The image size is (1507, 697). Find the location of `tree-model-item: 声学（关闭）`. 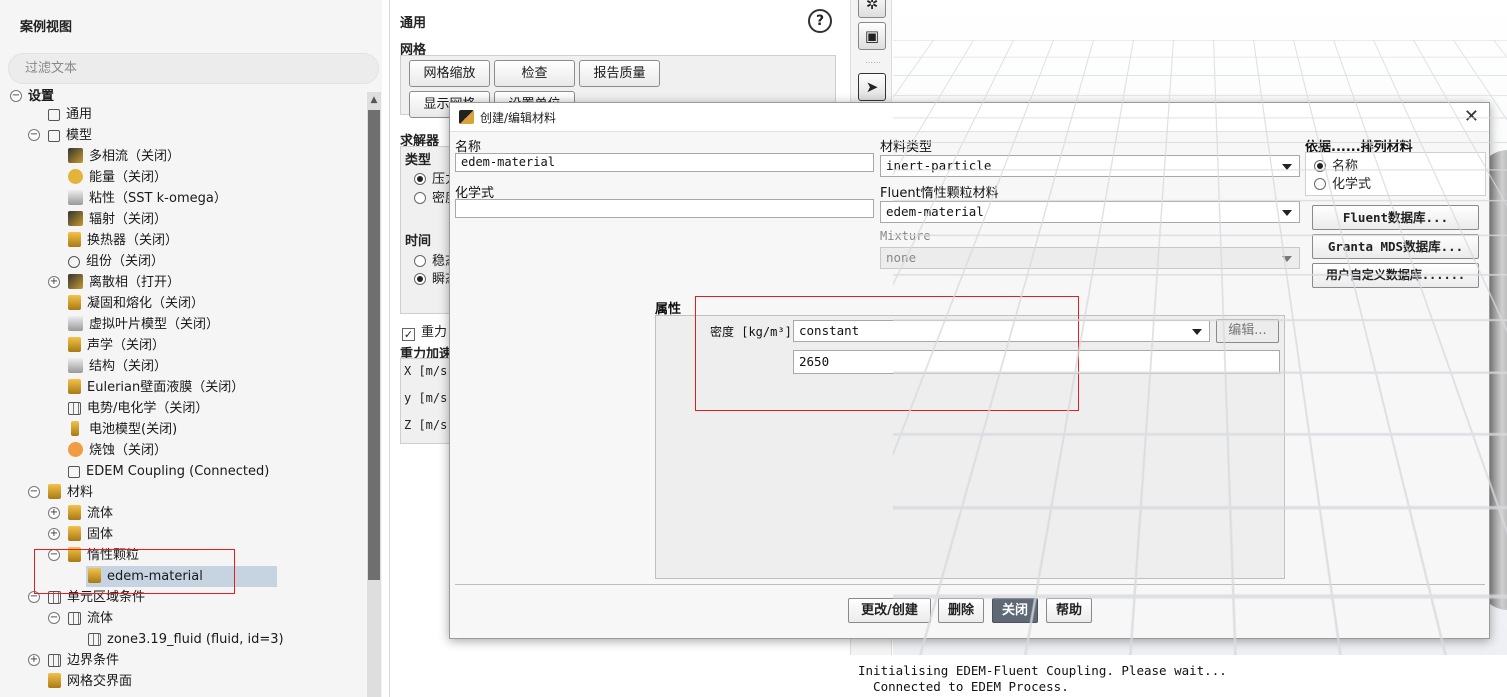

tree-model-item: 声学（关闭） is located at coordinates (116, 345).